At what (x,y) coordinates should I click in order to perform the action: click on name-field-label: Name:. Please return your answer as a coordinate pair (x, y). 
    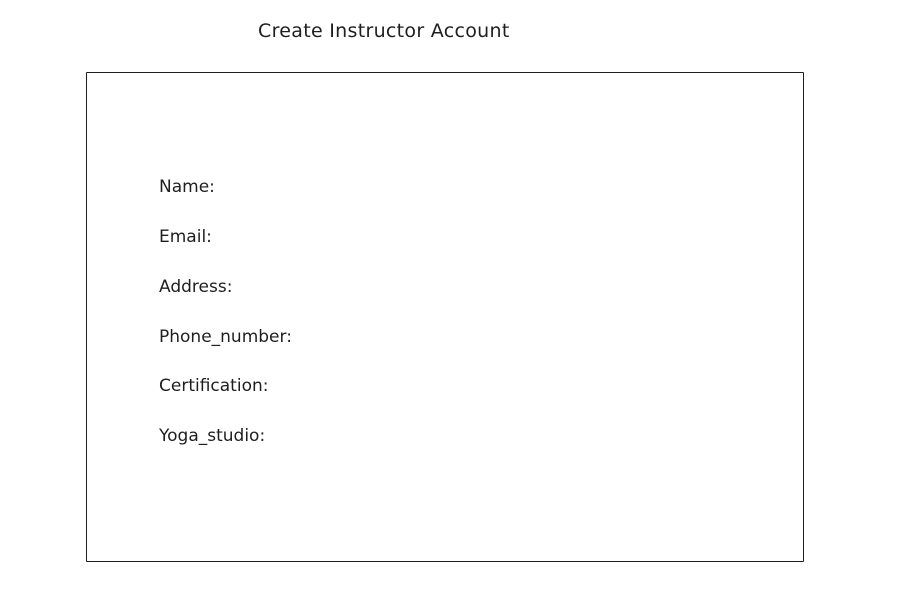
    Looking at the image, I should click on (187, 187).